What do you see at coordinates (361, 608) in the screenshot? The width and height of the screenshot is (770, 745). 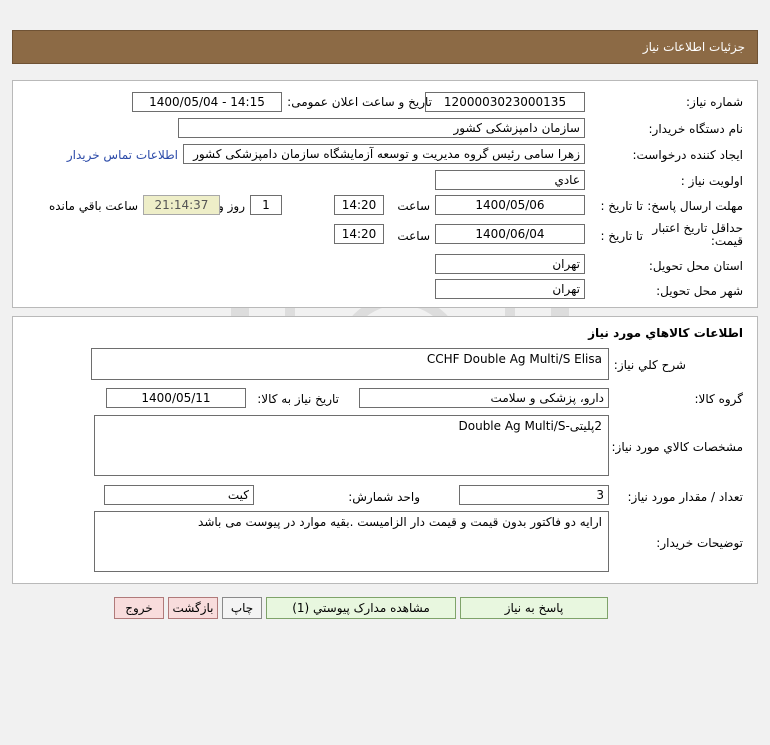 I see `view-attachments-button: مشاهده مدارک پیوستي (1)` at bounding box center [361, 608].